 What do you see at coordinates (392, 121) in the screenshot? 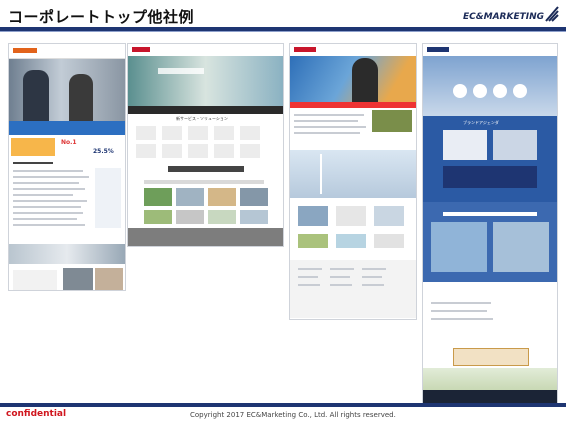
I see `site3-side-photo` at bounding box center [392, 121].